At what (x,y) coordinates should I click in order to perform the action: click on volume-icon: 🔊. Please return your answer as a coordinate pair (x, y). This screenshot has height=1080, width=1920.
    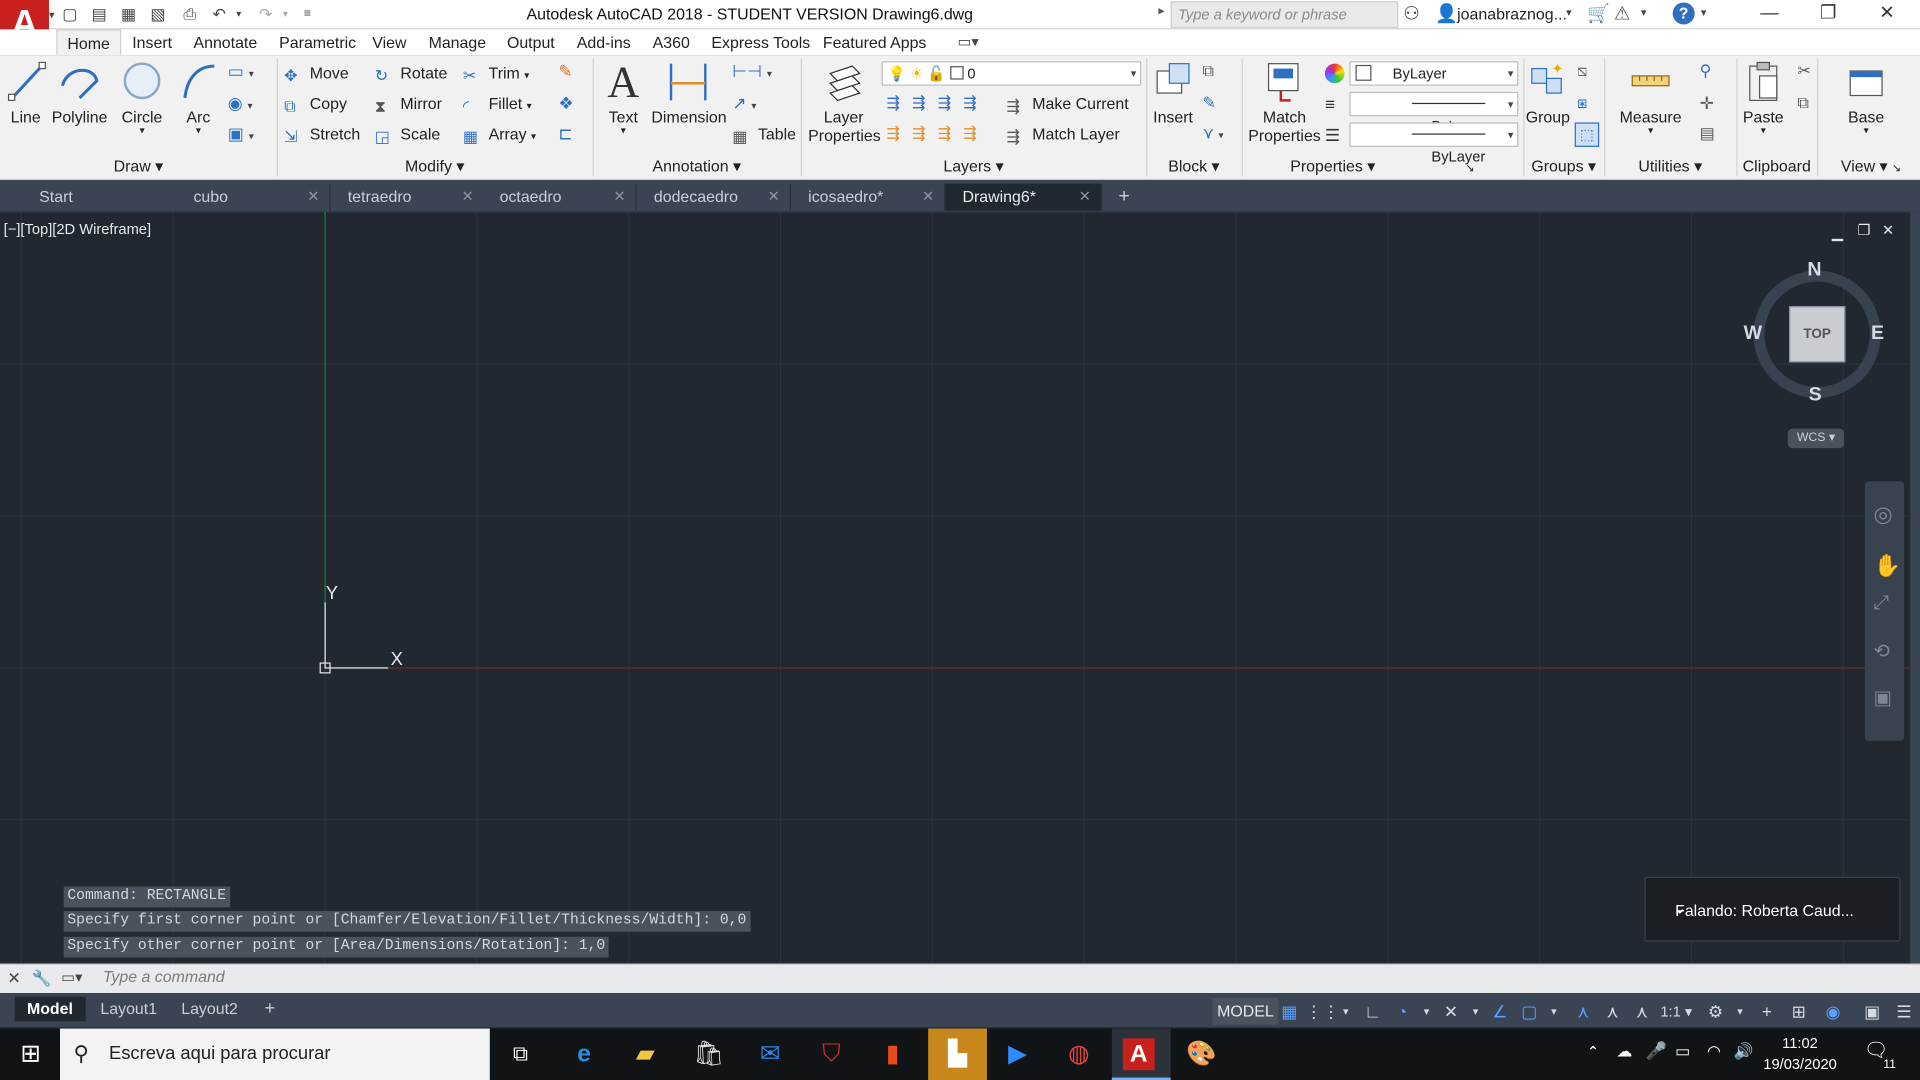
    Looking at the image, I should click on (1744, 1052).